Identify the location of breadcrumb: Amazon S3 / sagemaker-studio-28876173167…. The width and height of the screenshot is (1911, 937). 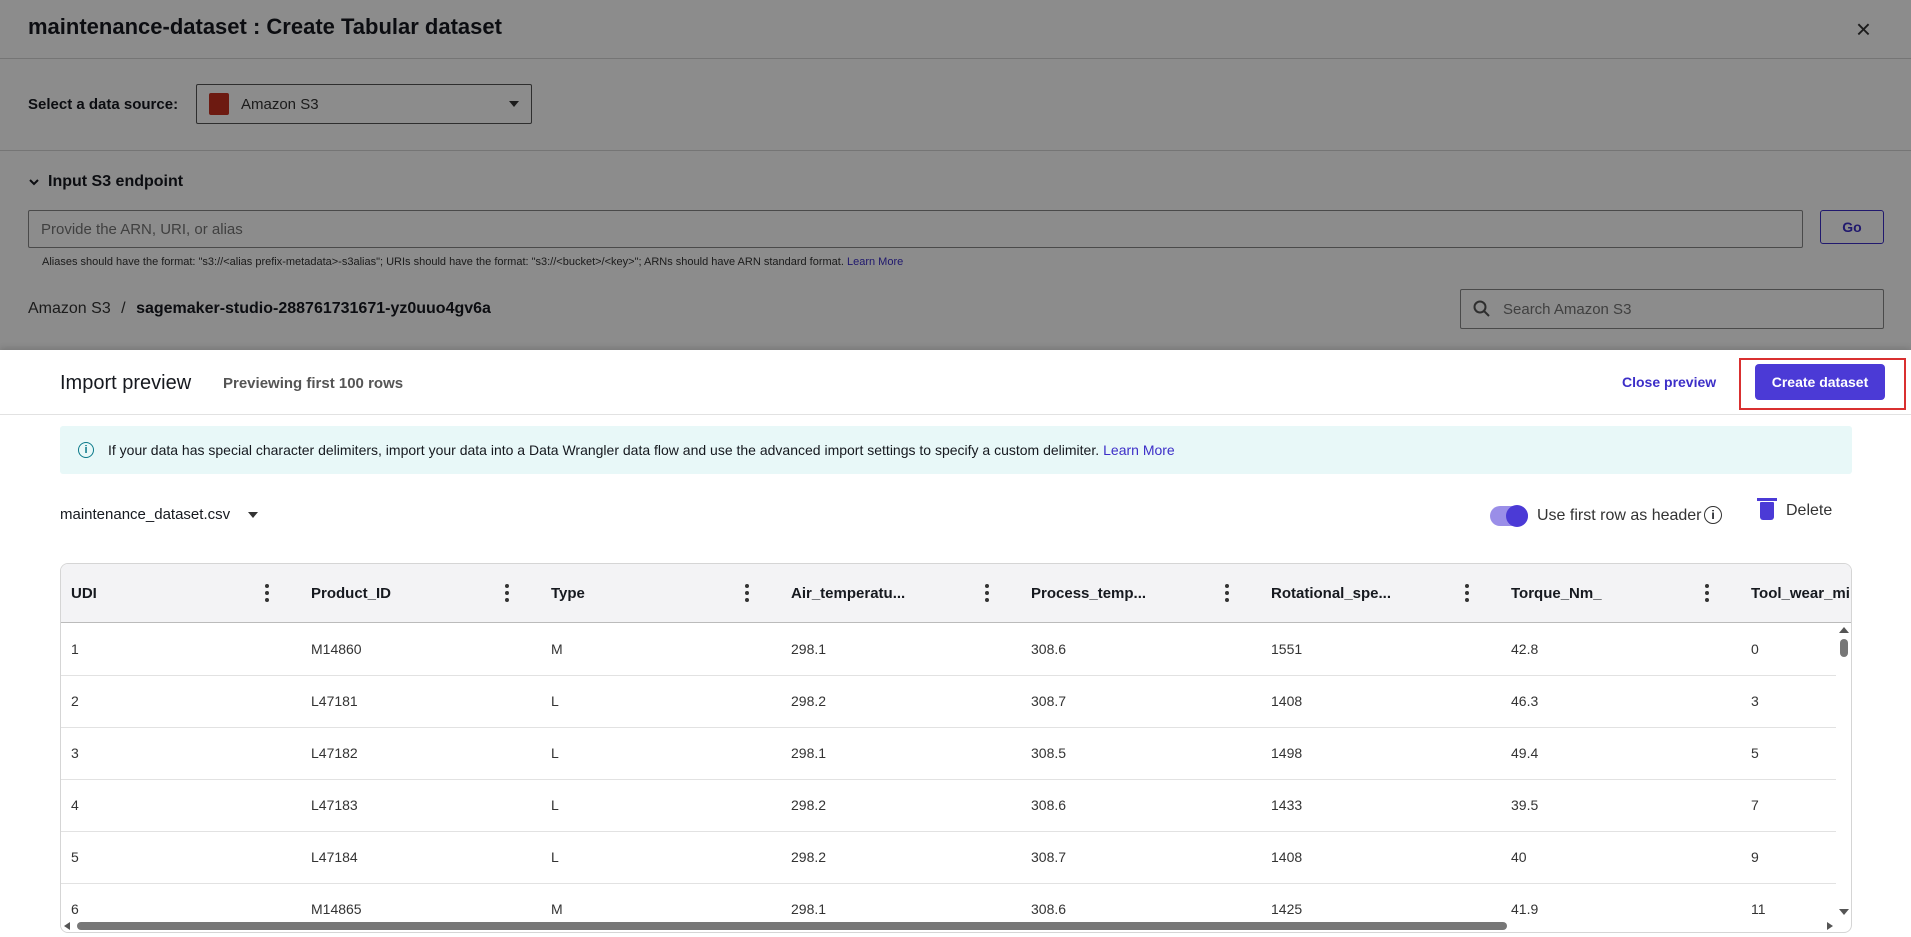
(259, 309).